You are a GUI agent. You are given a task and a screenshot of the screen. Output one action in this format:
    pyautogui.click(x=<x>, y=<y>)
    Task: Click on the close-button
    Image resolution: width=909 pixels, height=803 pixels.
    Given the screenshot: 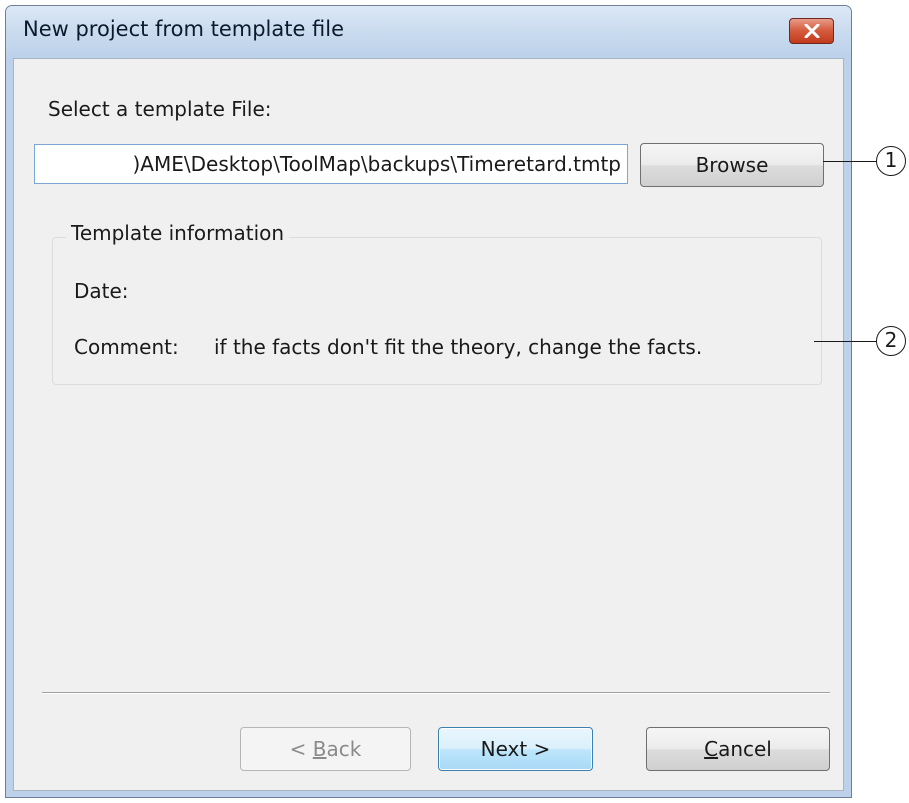 What is the action you would take?
    pyautogui.click(x=811, y=31)
    